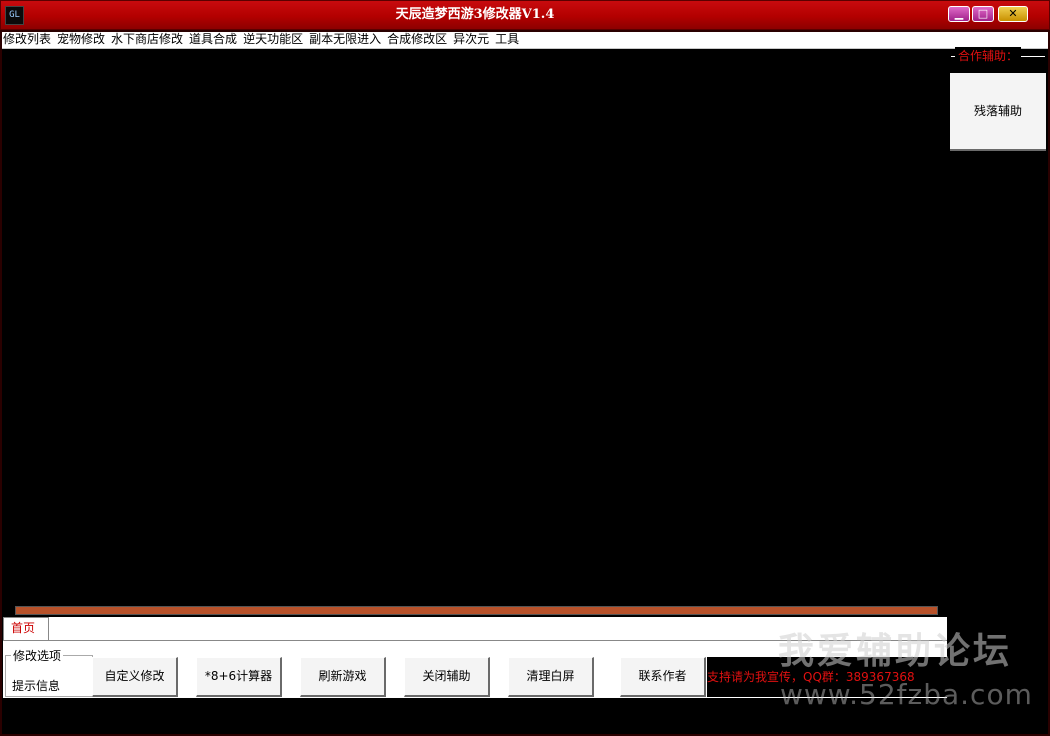  What do you see at coordinates (475, 14) in the screenshot?
I see `window-title: 天辰造梦西游3修改器V1.4` at bounding box center [475, 14].